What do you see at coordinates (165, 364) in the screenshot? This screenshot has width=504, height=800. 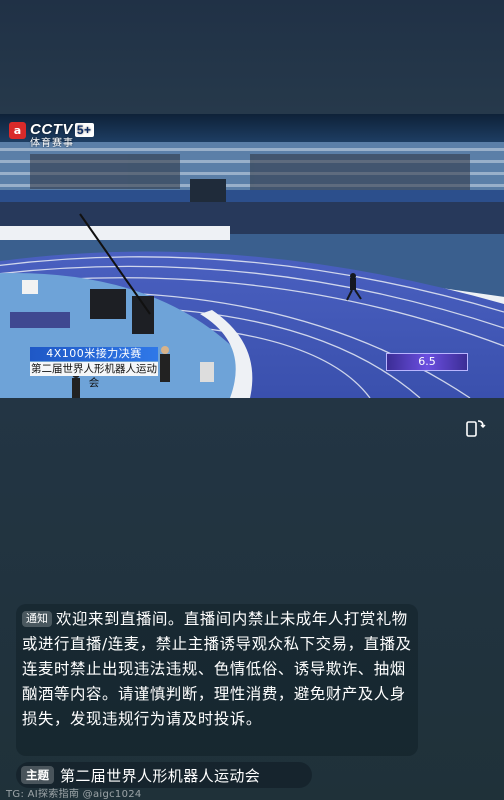 I see `photographer` at bounding box center [165, 364].